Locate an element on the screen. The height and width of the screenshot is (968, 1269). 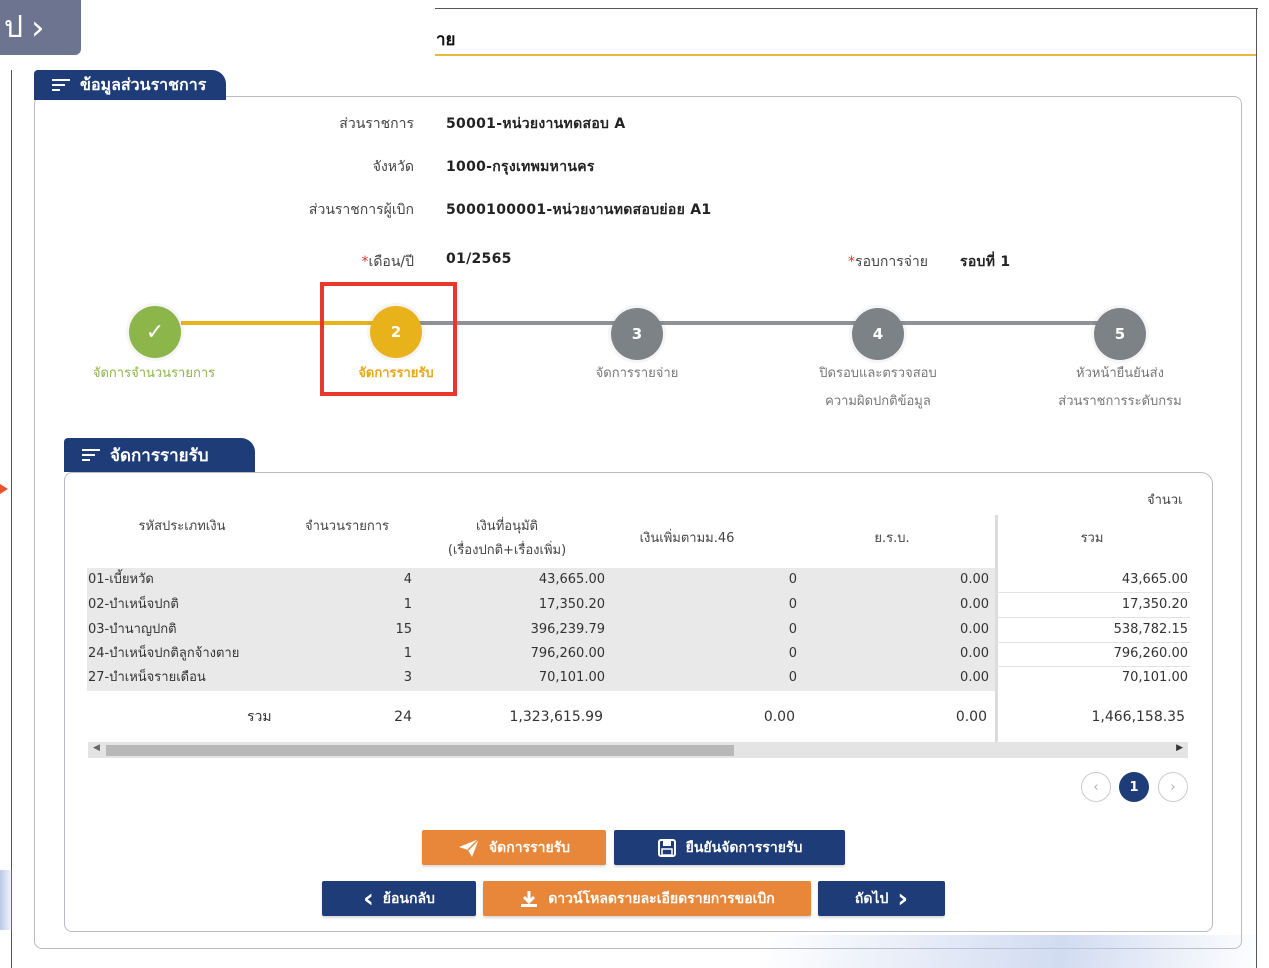
month-year-label: *เดือน/ปี is located at coordinates (314, 262).